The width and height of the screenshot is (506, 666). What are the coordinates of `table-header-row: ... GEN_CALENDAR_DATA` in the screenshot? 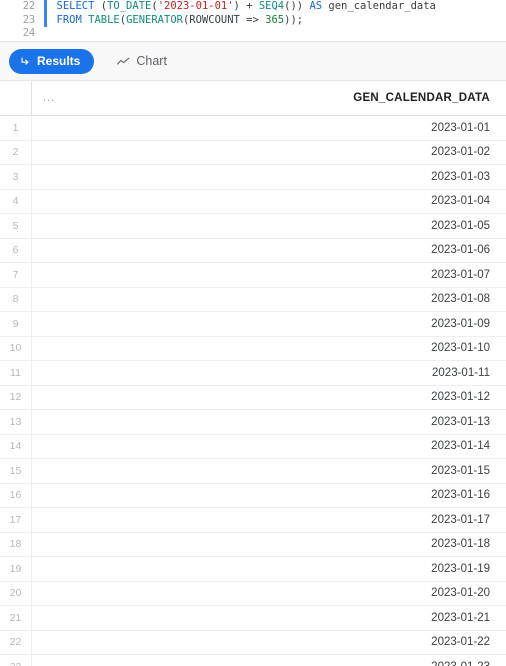 It's located at (253, 98).